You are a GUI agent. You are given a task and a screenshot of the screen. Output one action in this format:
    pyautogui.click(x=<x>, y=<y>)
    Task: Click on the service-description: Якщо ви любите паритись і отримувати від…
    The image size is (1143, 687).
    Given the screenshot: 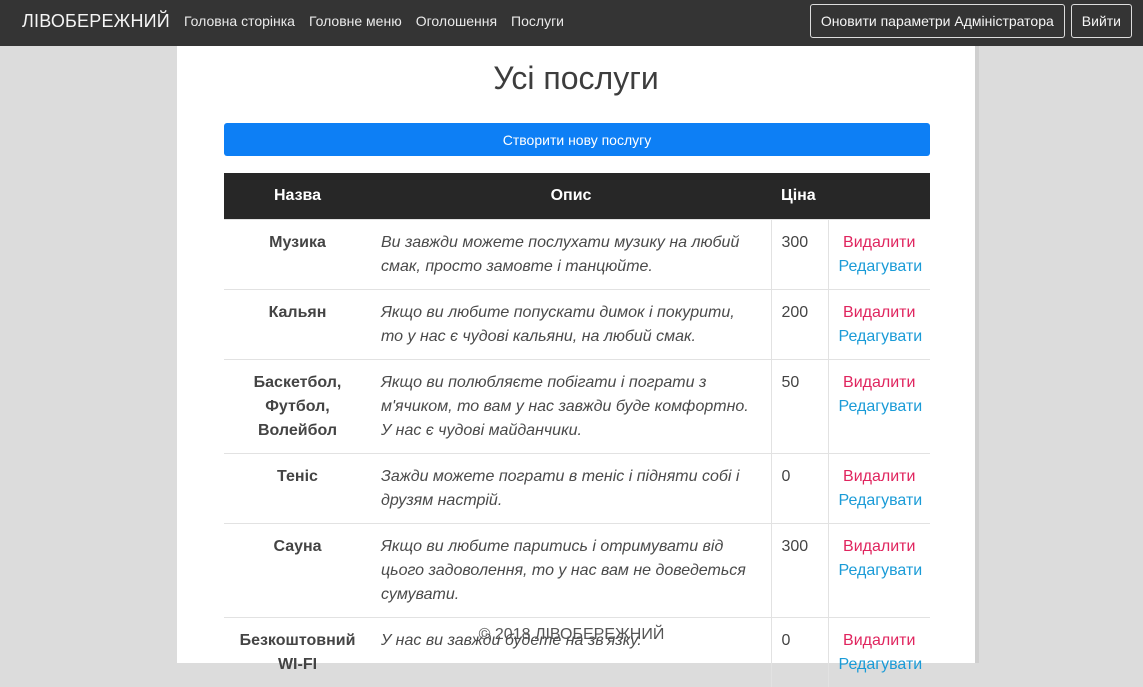 What is the action you would take?
    pyautogui.click(x=571, y=571)
    